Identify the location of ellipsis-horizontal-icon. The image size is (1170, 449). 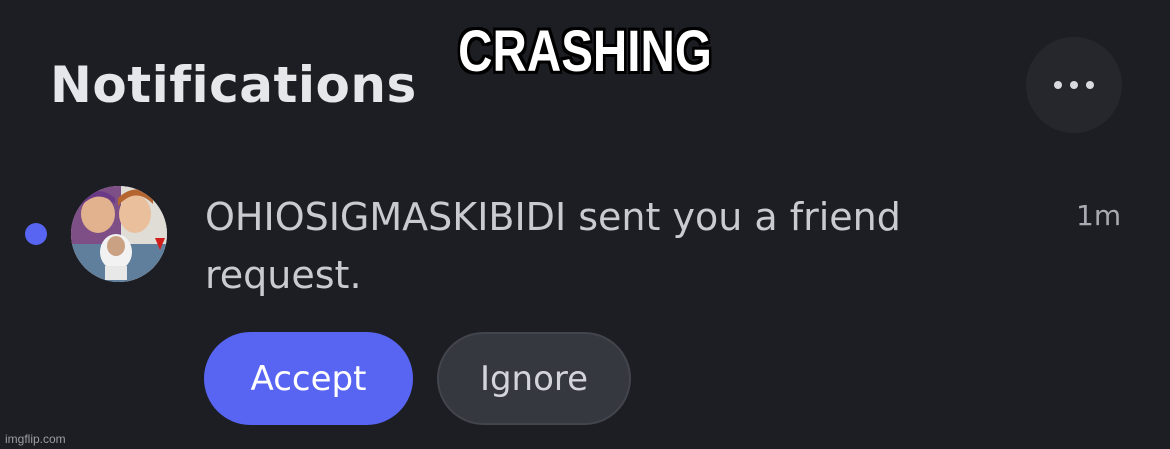
(1058, 85).